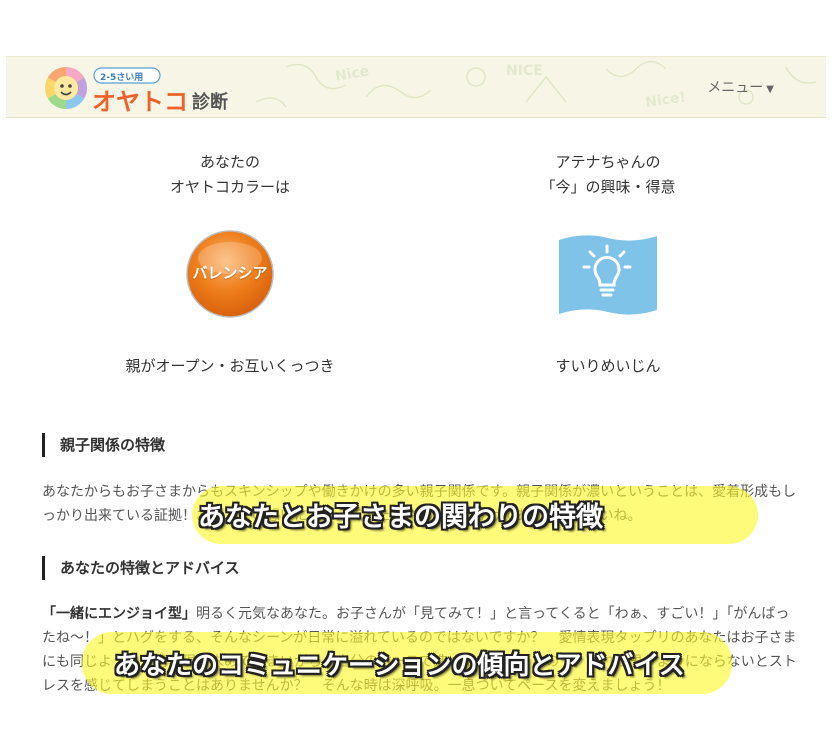 This screenshot has height=755, width=832. What do you see at coordinates (608, 175) in the screenshot?
I see `interest-title: アテナちゃんの 「今」の興味・得意` at bounding box center [608, 175].